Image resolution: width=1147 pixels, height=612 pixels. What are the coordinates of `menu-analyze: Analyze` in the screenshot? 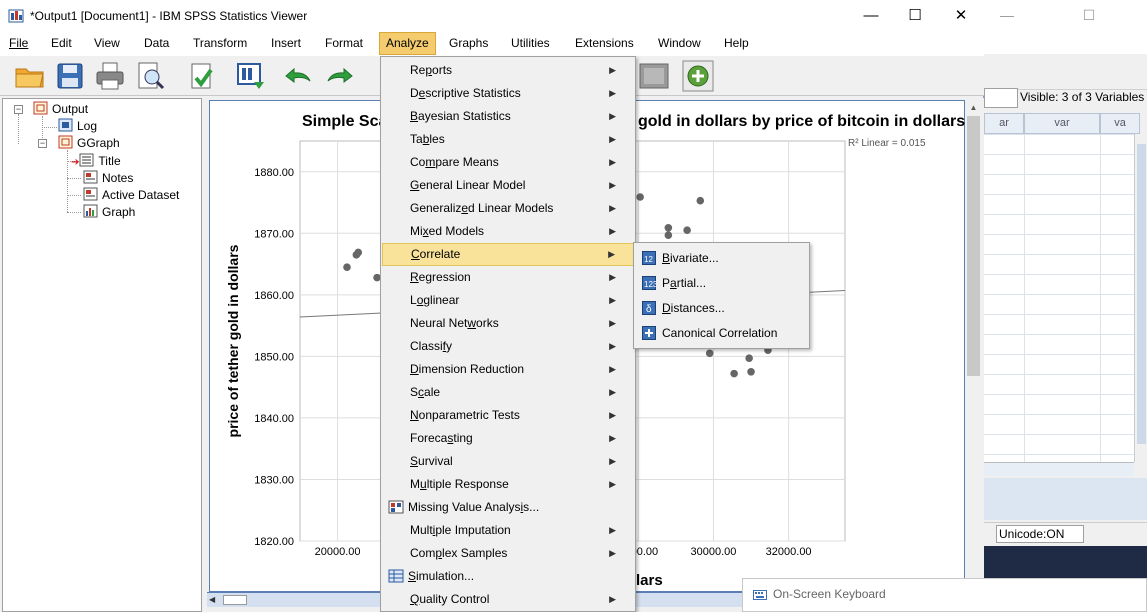 It's located at (407, 43).